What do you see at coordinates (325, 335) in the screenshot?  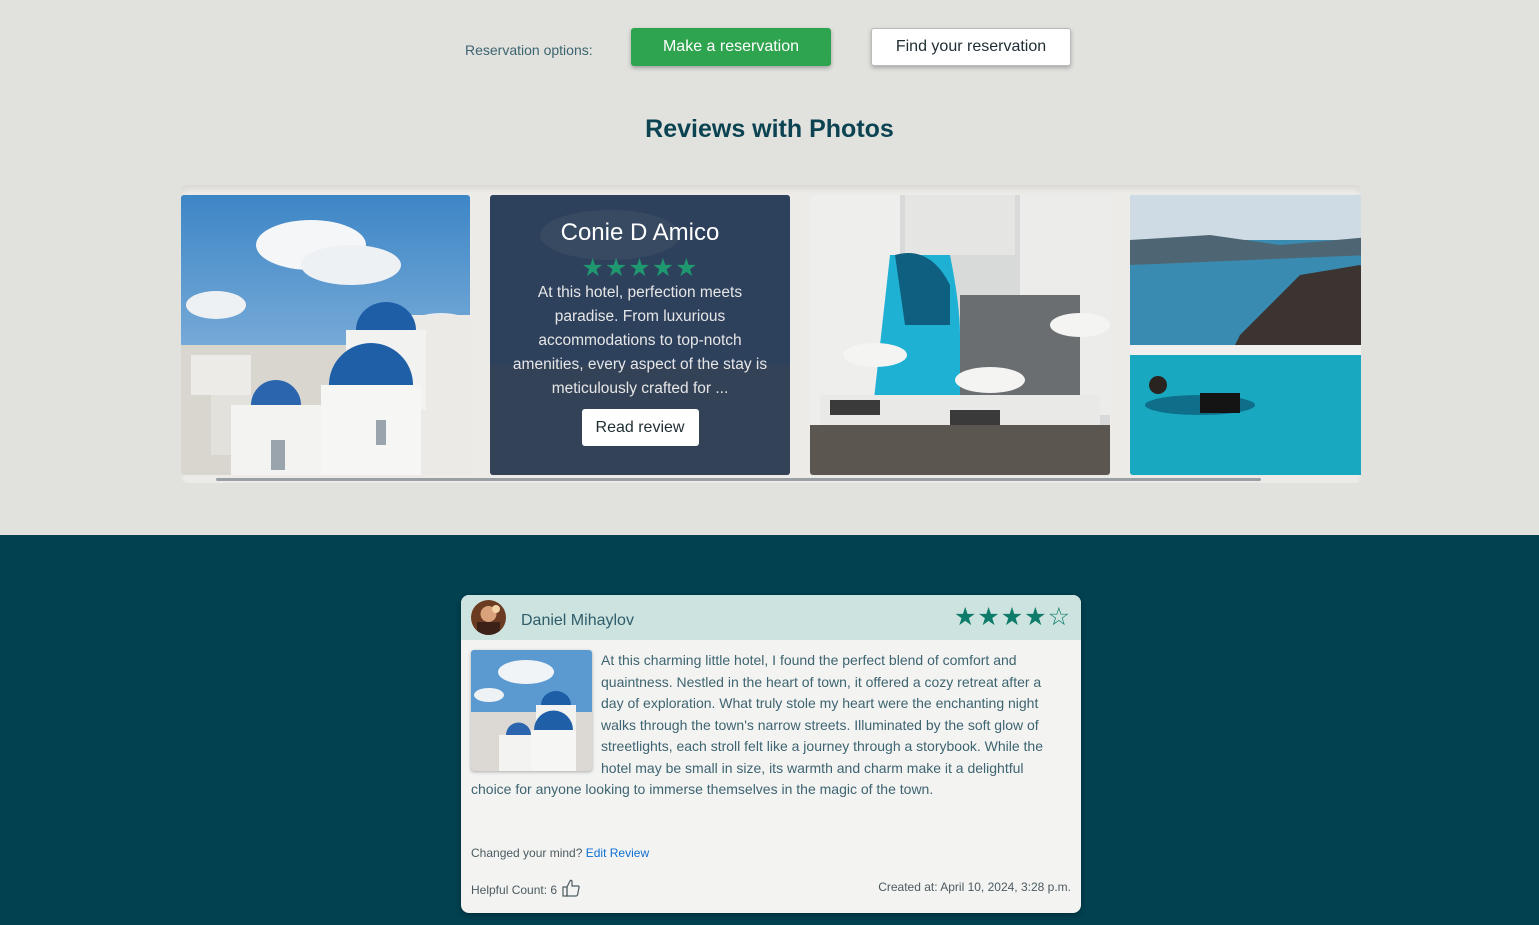 I see `photo-blue-domes` at bounding box center [325, 335].